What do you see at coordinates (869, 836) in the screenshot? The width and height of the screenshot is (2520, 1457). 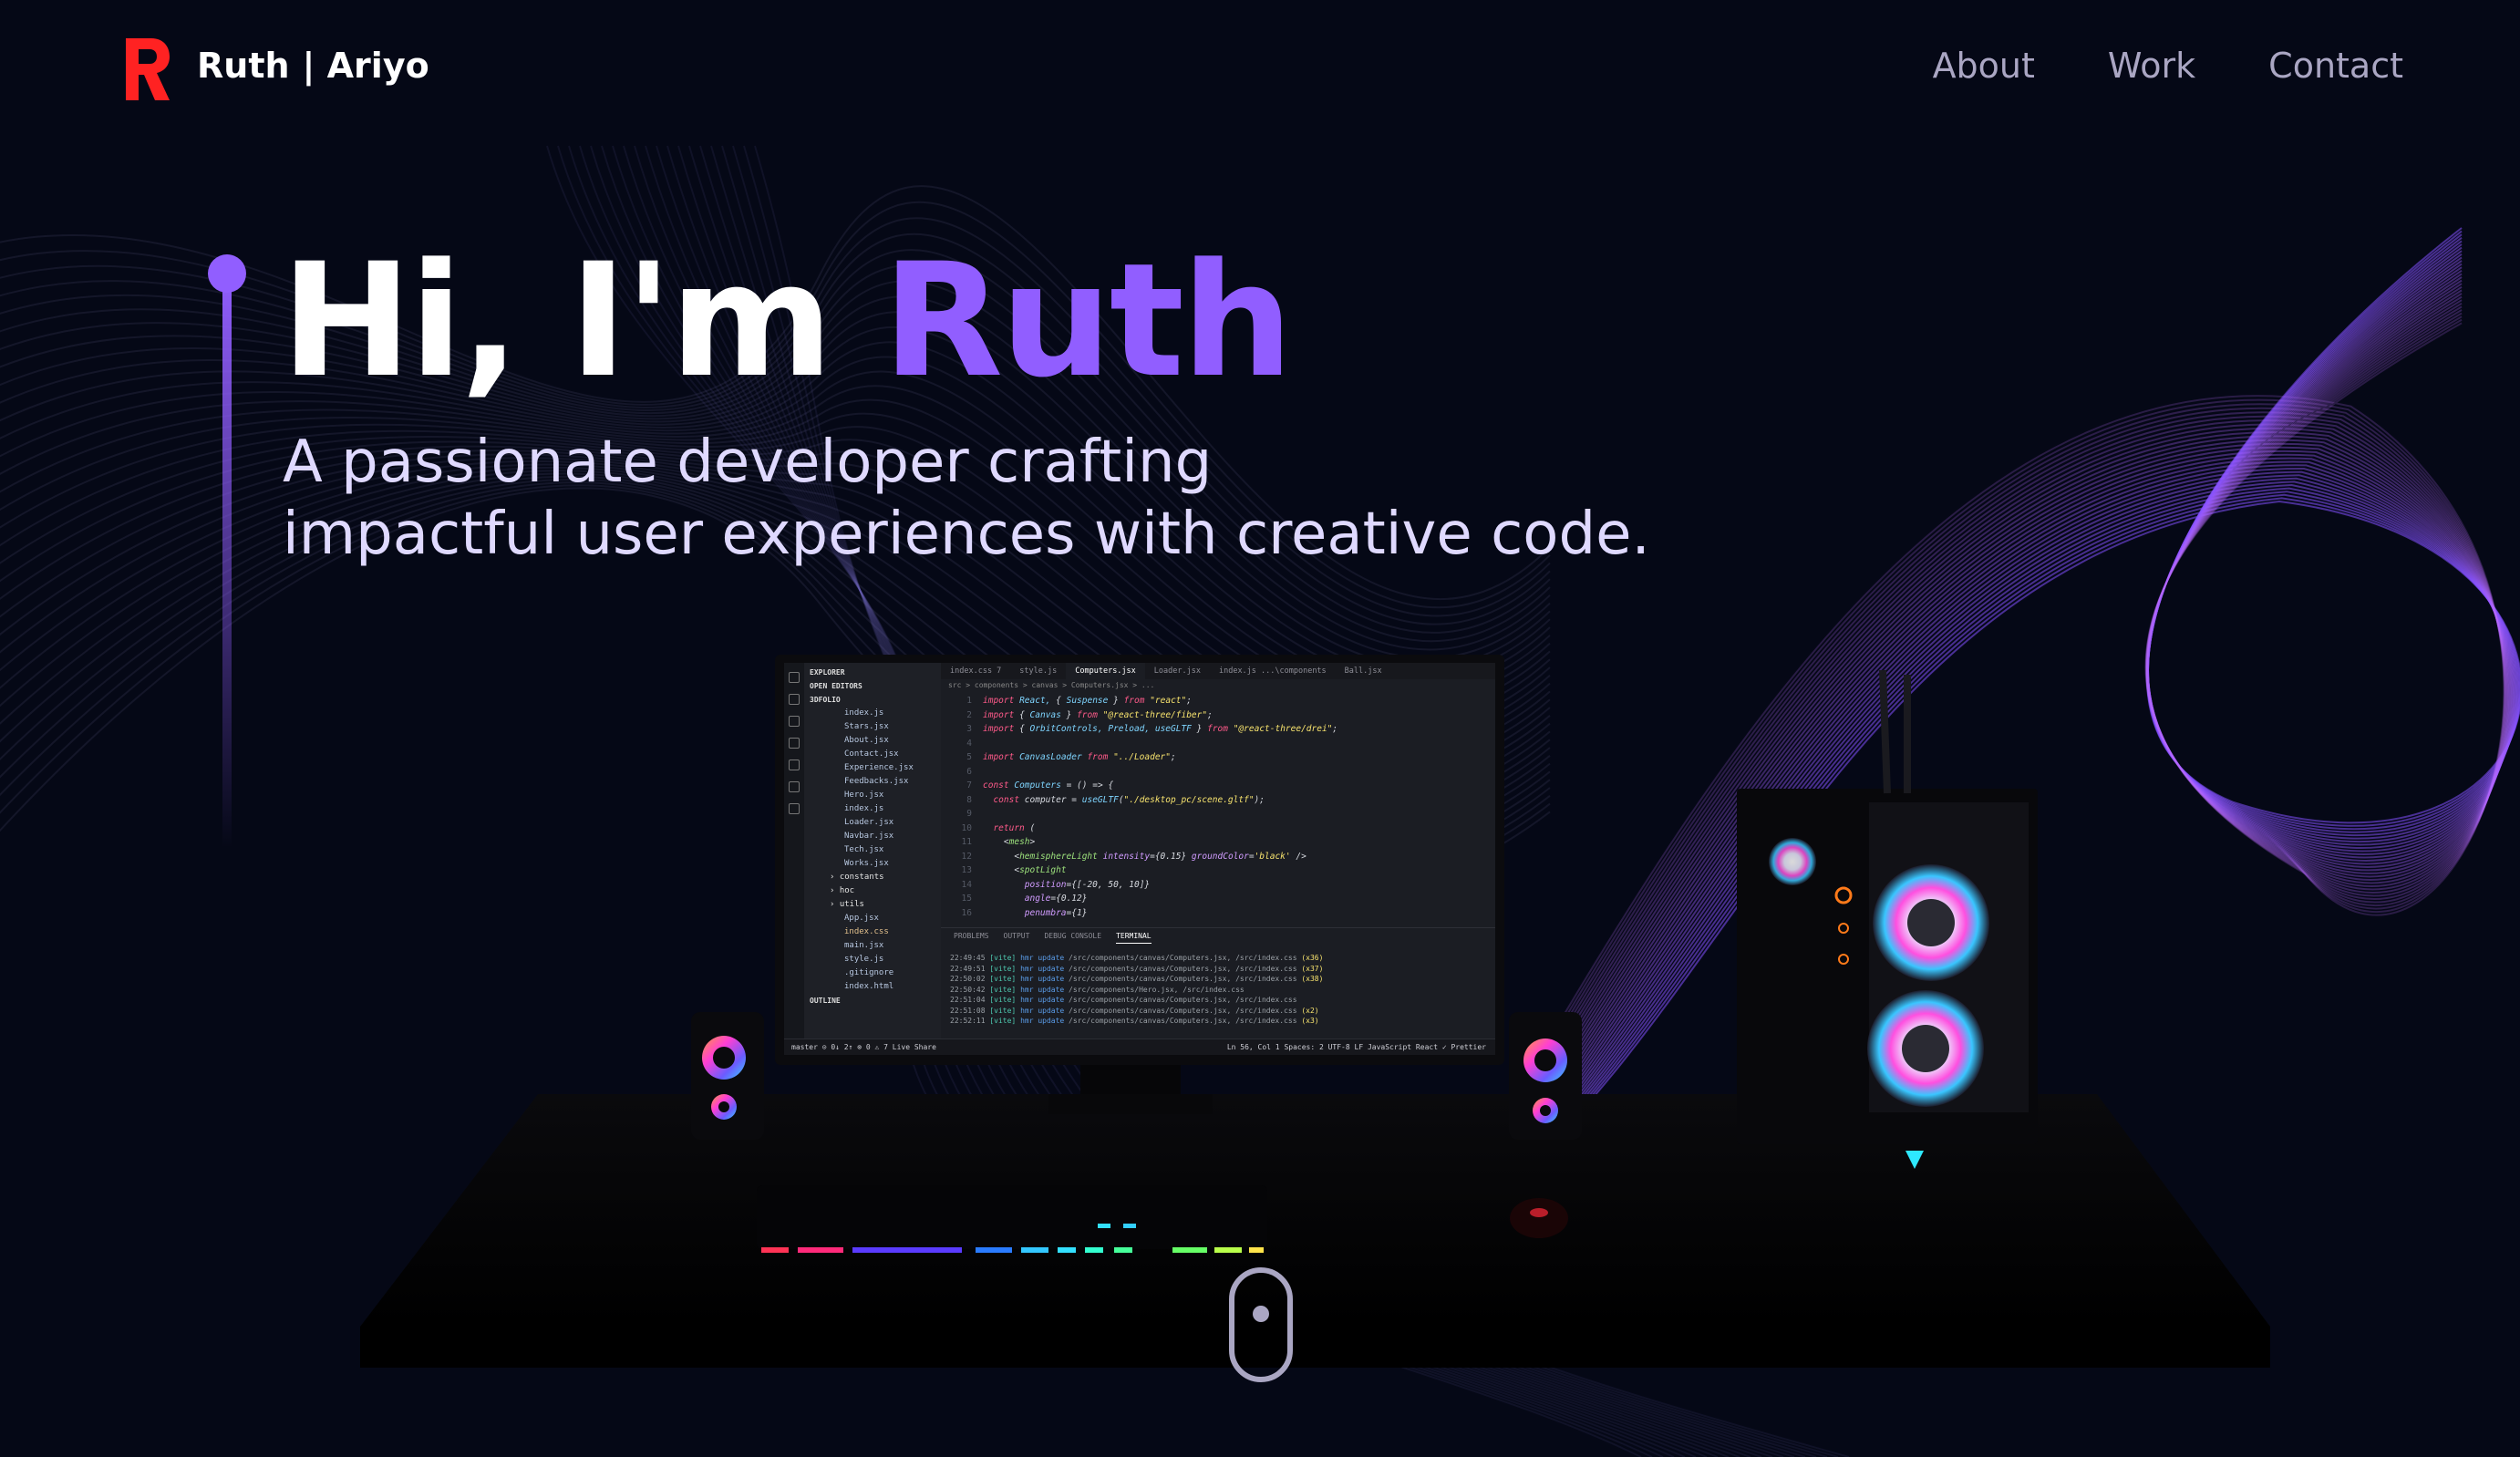 I see `explorer-file: Navbar.jsx` at bounding box center [869, 836].